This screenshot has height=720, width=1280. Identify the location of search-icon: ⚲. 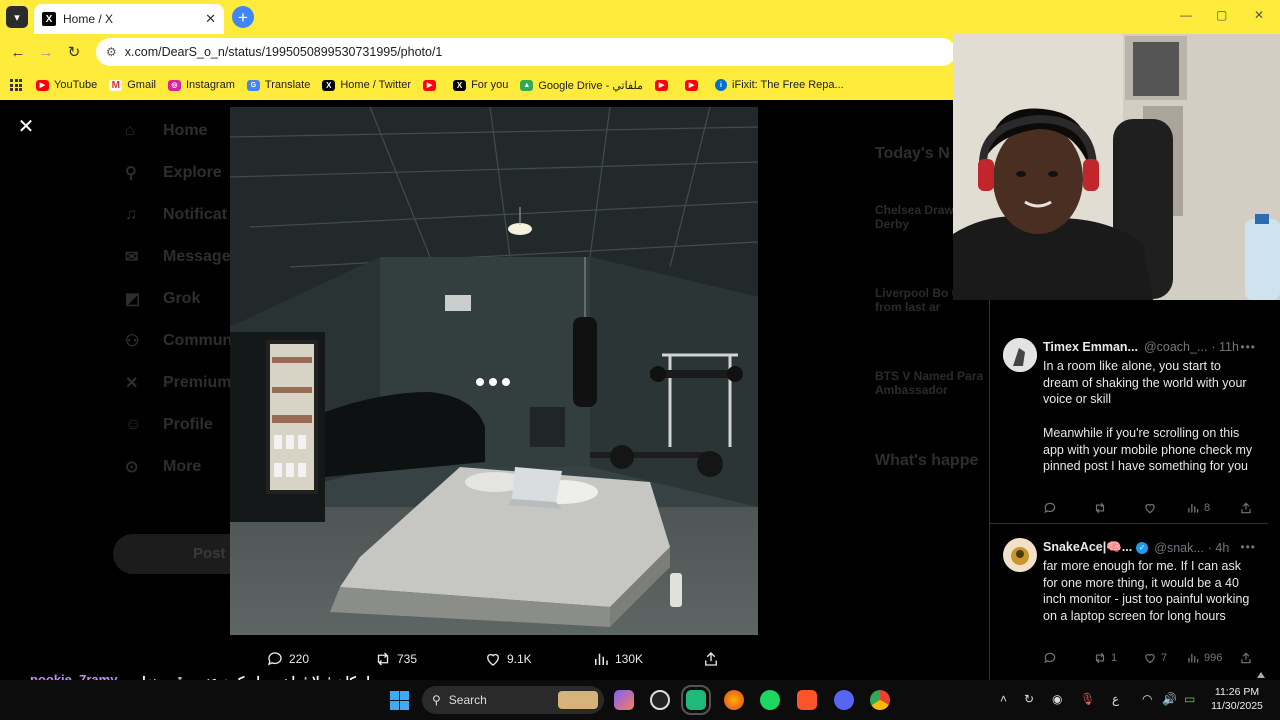
(131, 173).